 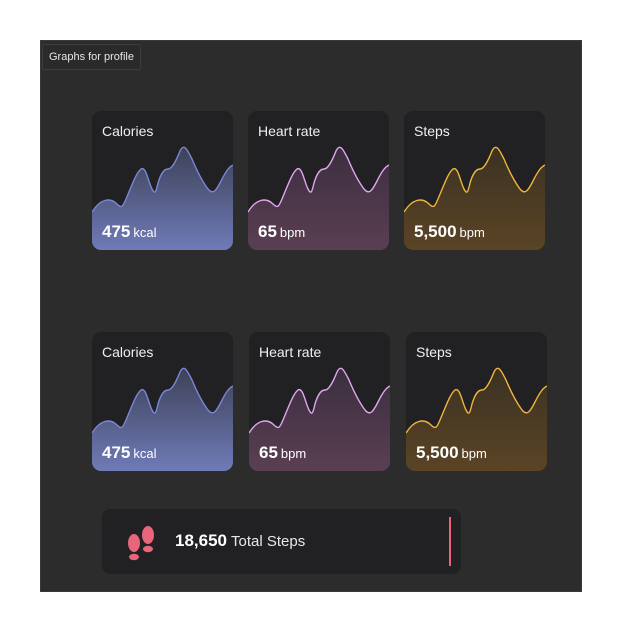 I want to click on total-steps: 18,650 Total Steps, so click(x=240, y=541).